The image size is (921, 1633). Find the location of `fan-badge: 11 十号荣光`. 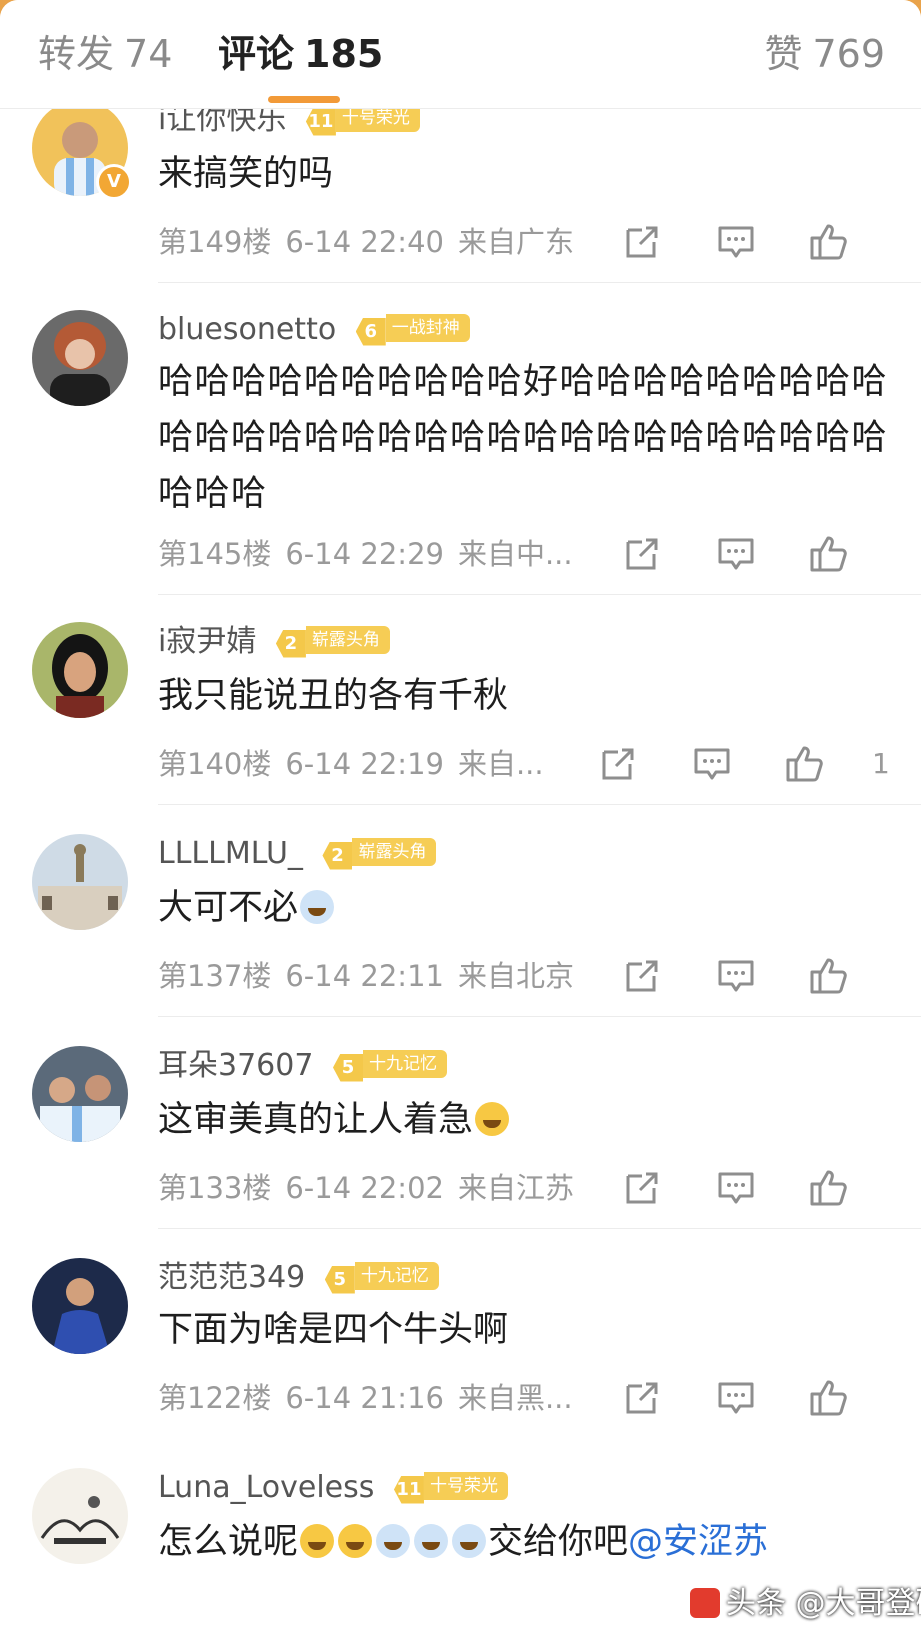

fan-badge: 11 十号荣光 is located at coordinates (450, 1487).